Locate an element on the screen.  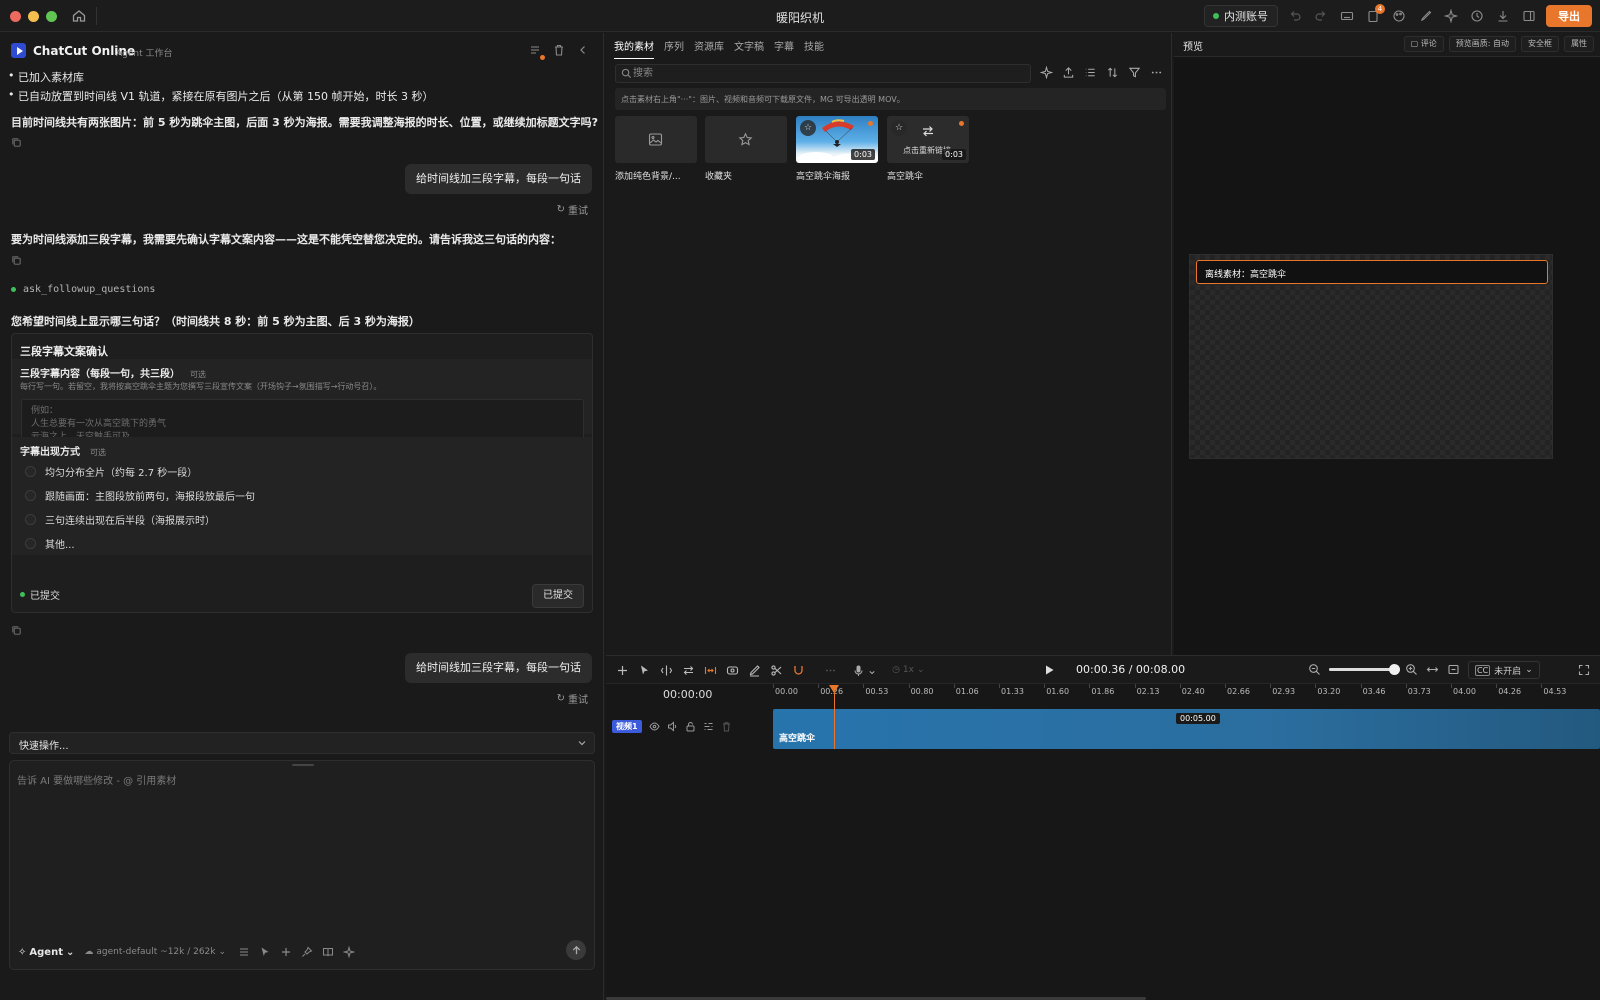
zoom-out-icon is located at coordinates (1314, 669).